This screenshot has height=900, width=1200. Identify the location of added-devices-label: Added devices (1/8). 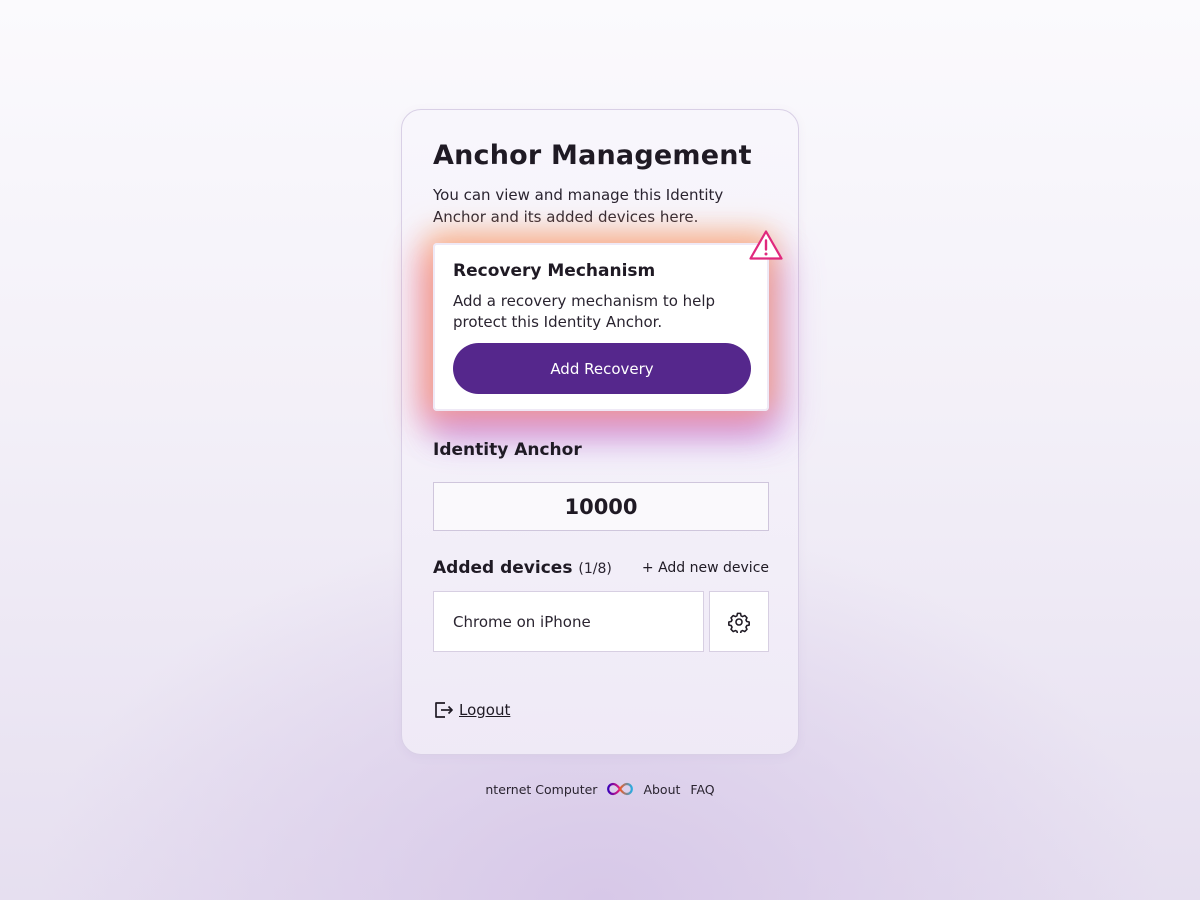
(522, 568).